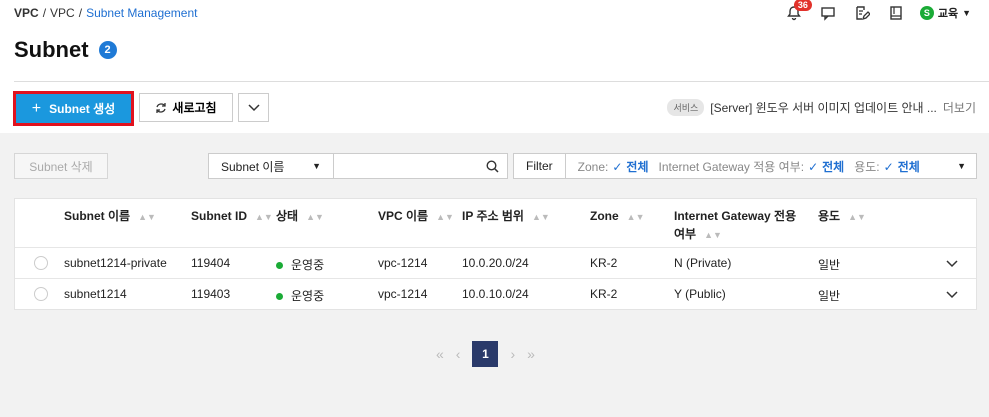 This screenshot has width=989, height=417. I want to click on search-field-value: Subnet 이름, so click(253, 166).